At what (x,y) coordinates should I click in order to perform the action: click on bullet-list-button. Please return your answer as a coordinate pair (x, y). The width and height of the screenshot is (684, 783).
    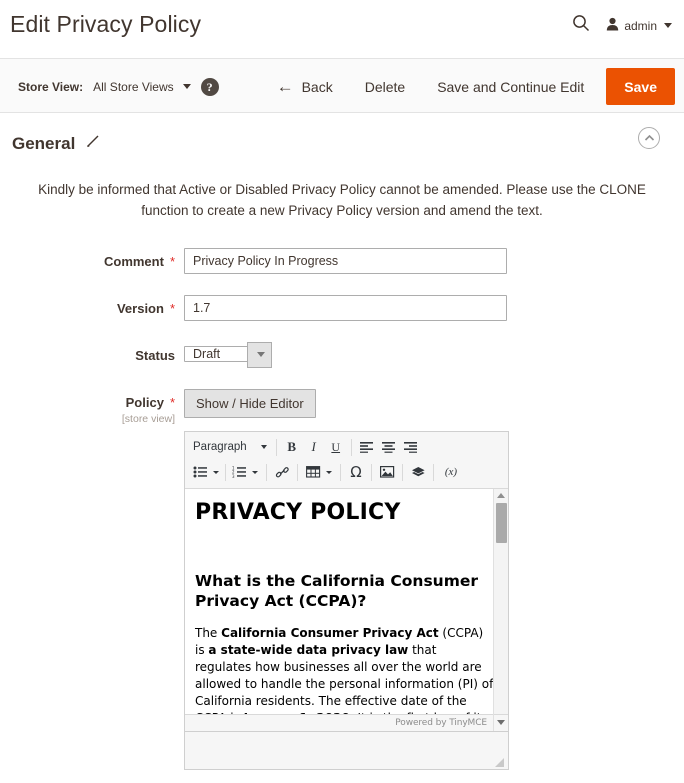
    Looking at the image, I should click on (200, 472).